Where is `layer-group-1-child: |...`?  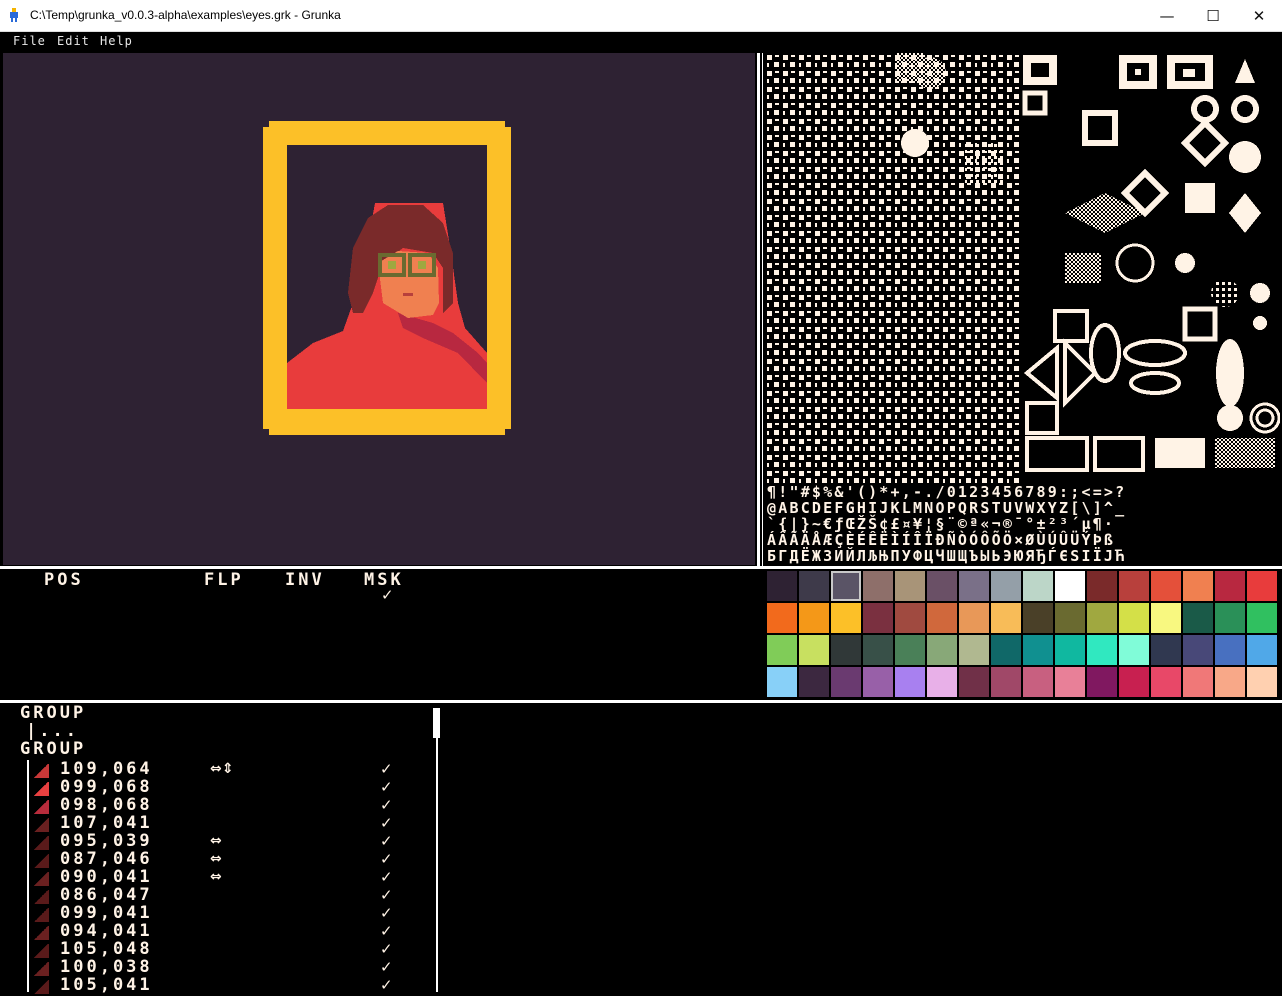 layer-group-1-child: |... is located at coordinates (52, 731).